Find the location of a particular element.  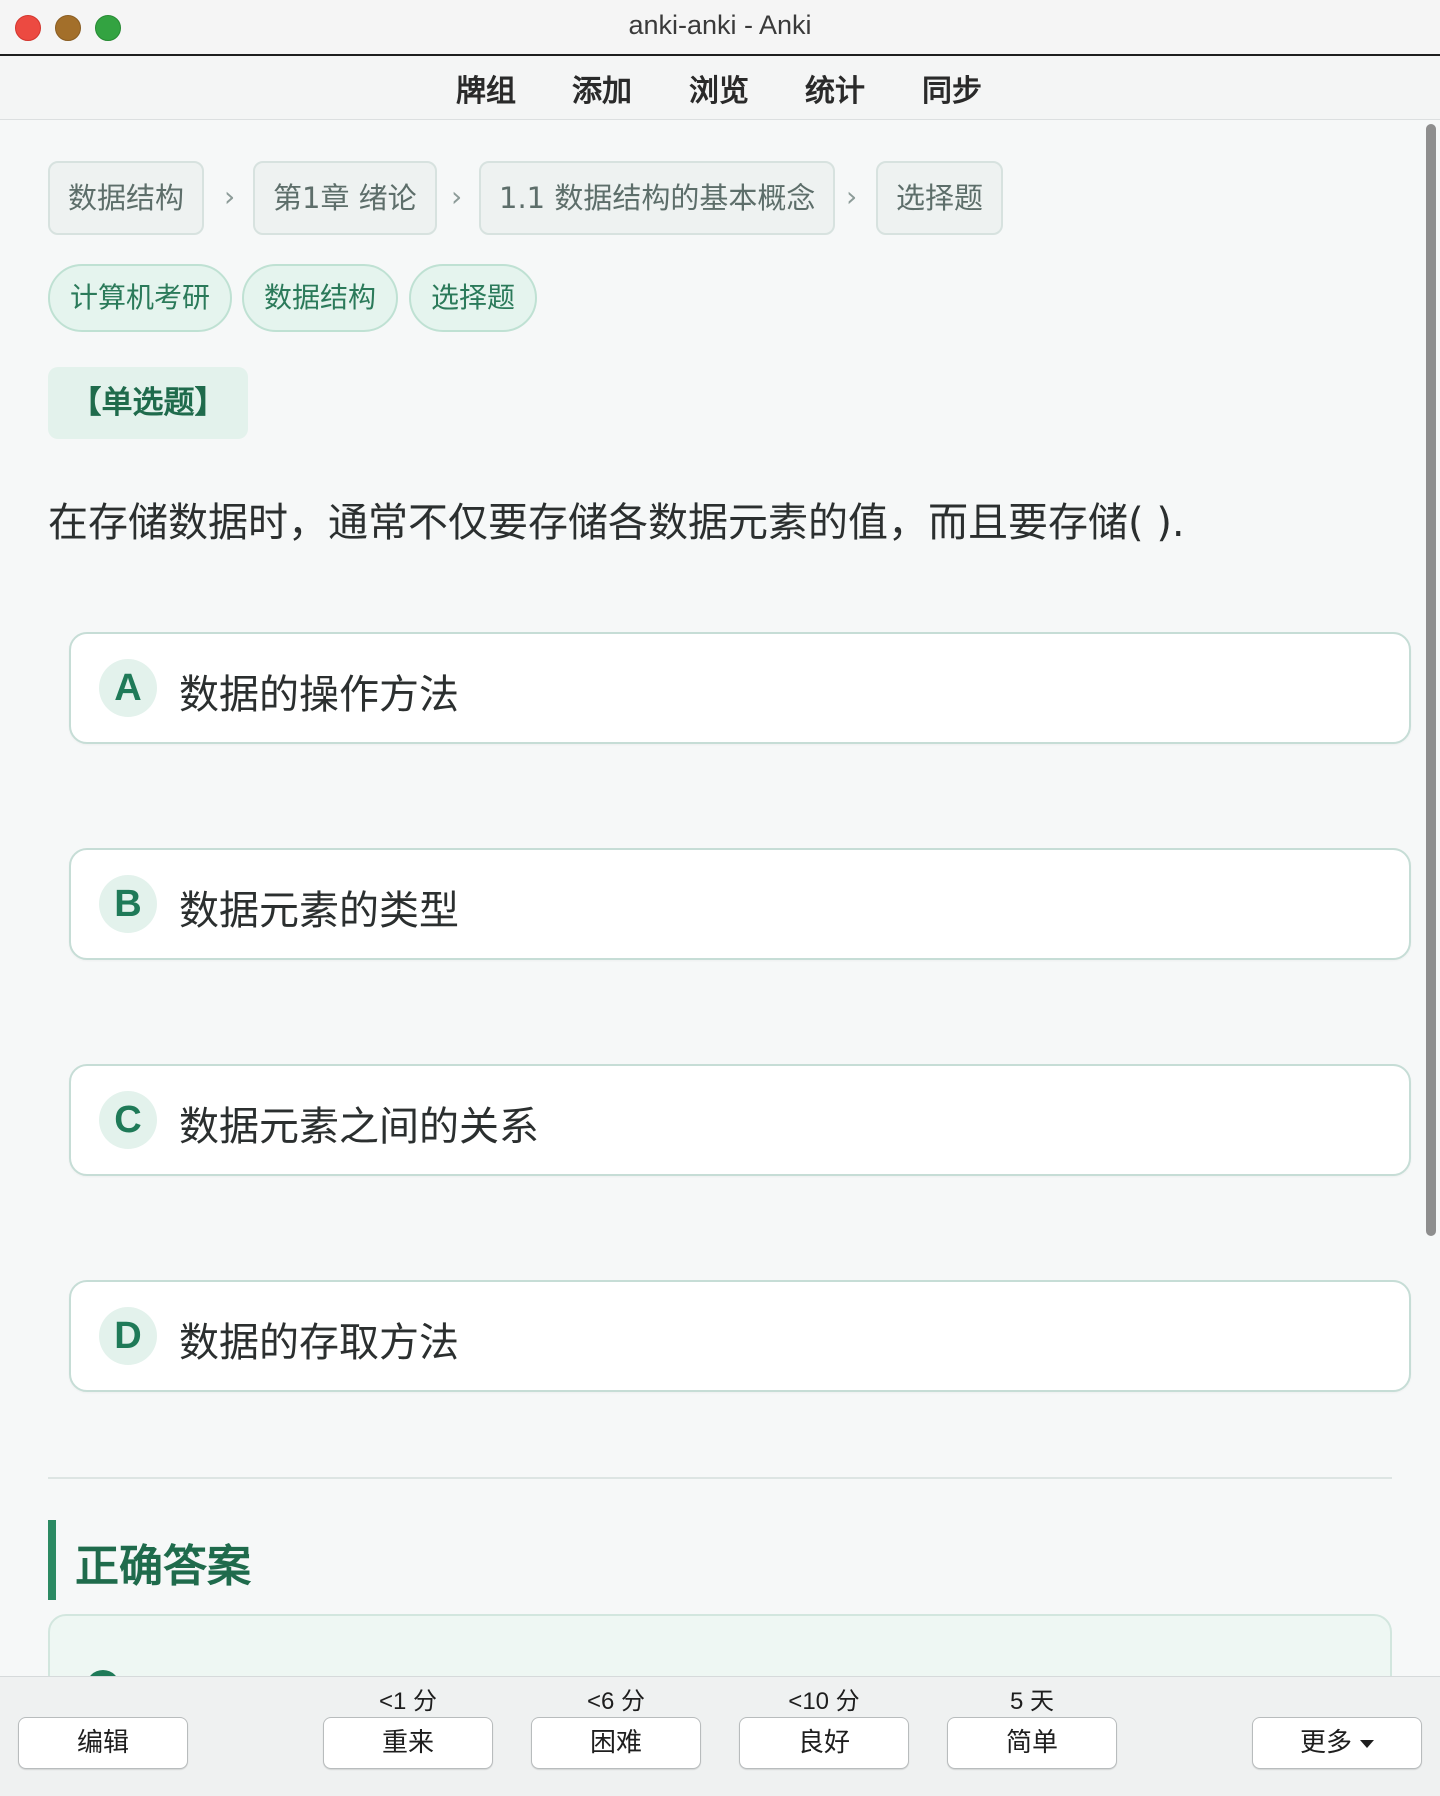

window-title: anki-anki - Anki is located at coordinates (720, 25).